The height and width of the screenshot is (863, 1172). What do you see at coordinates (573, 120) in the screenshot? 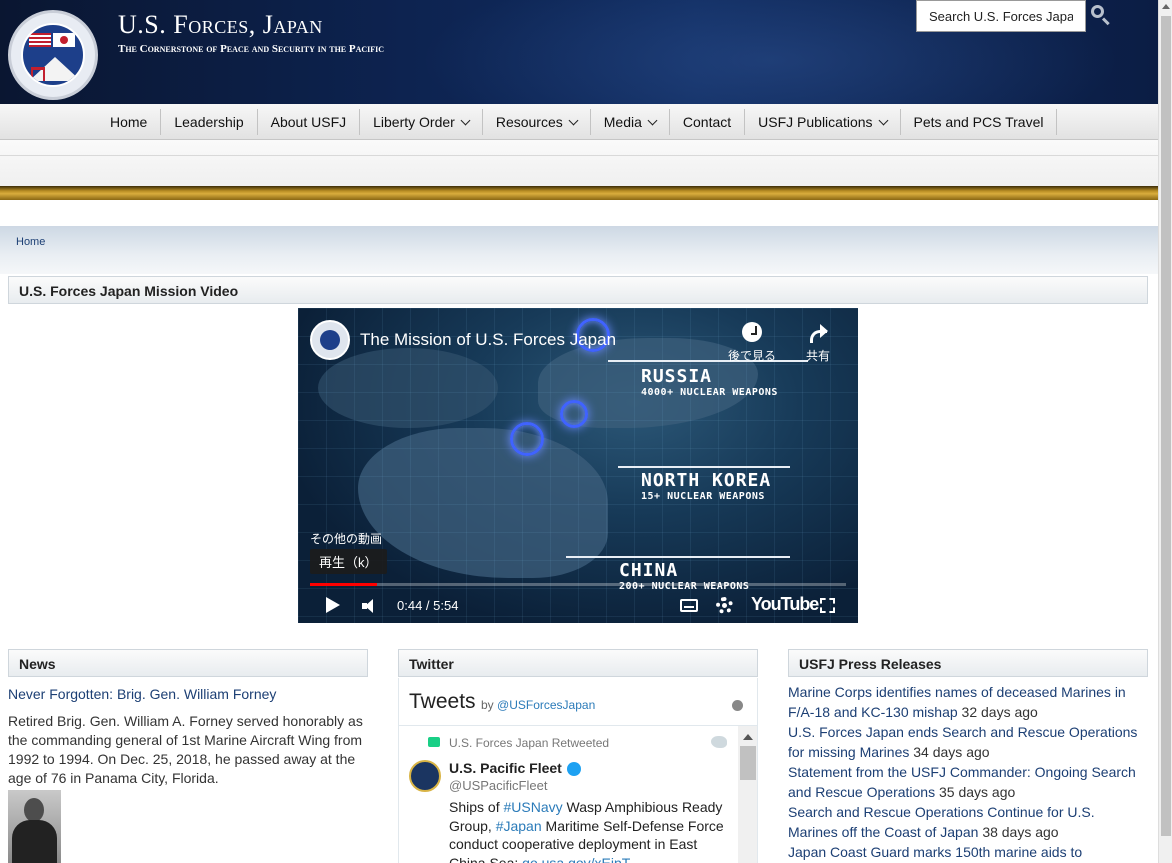
I see `chevron-down-icon` at bounding box center [573, 120].